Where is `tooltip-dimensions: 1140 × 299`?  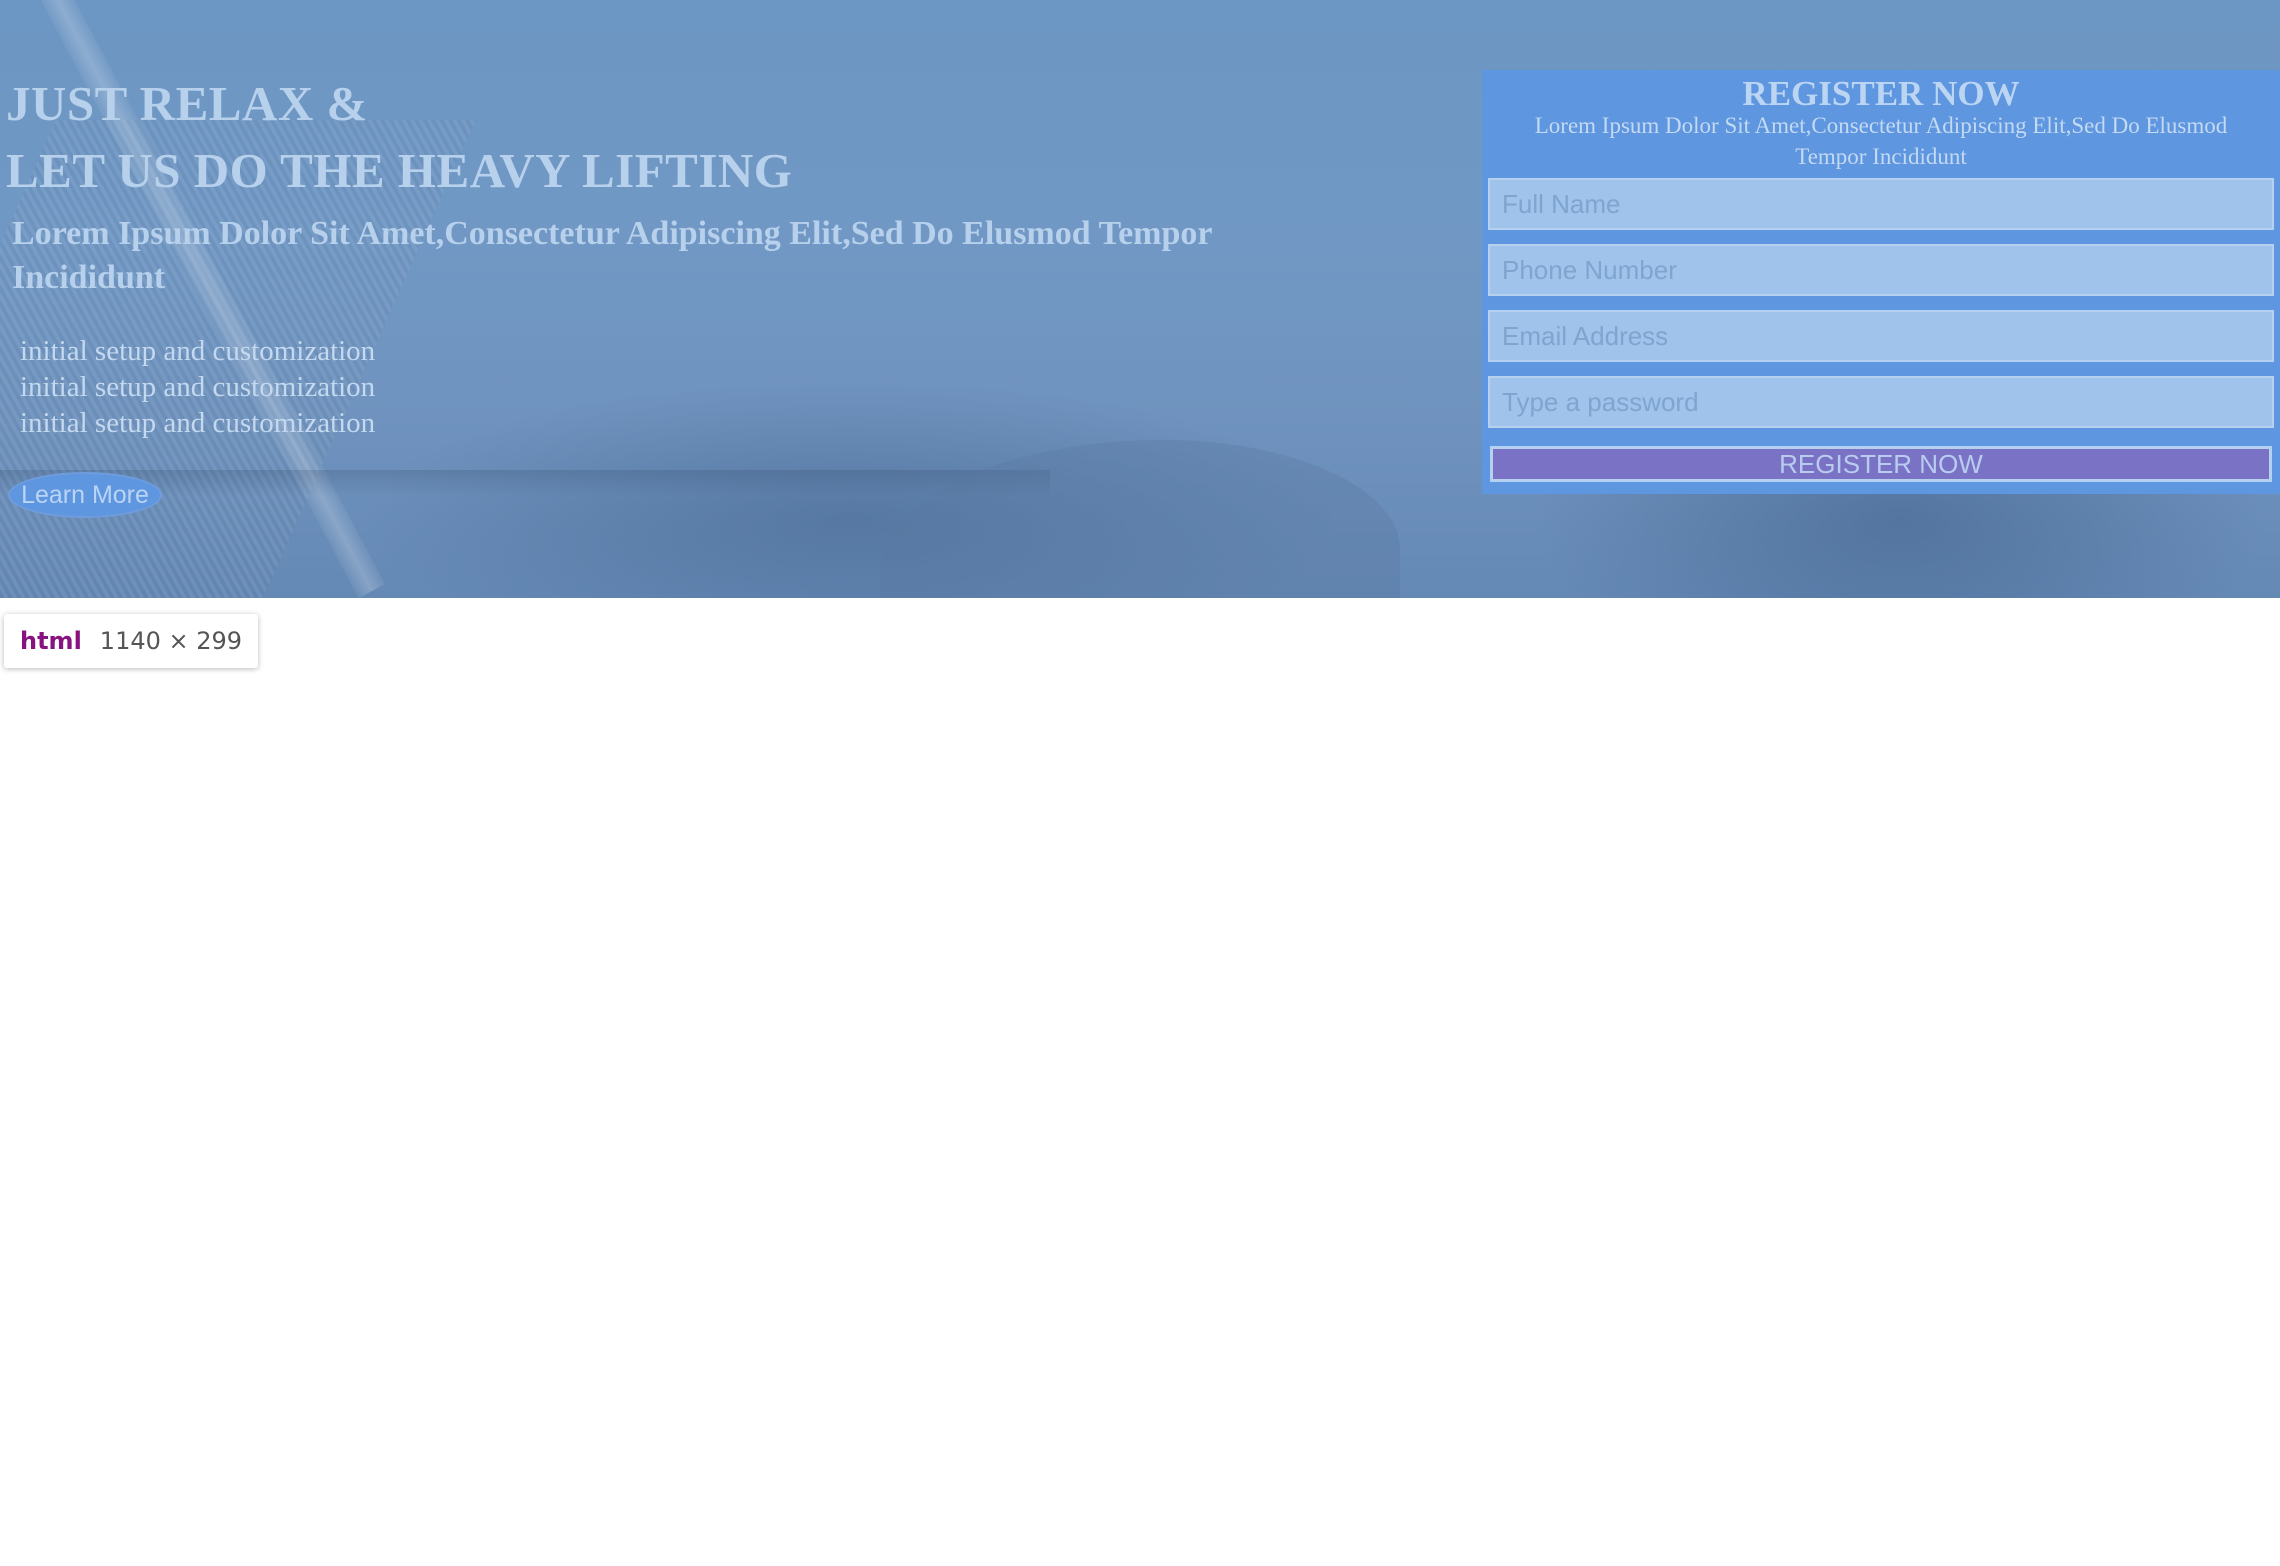 tooltip-dimensions: 1140 × 299 is located at coordinates (171, 641).